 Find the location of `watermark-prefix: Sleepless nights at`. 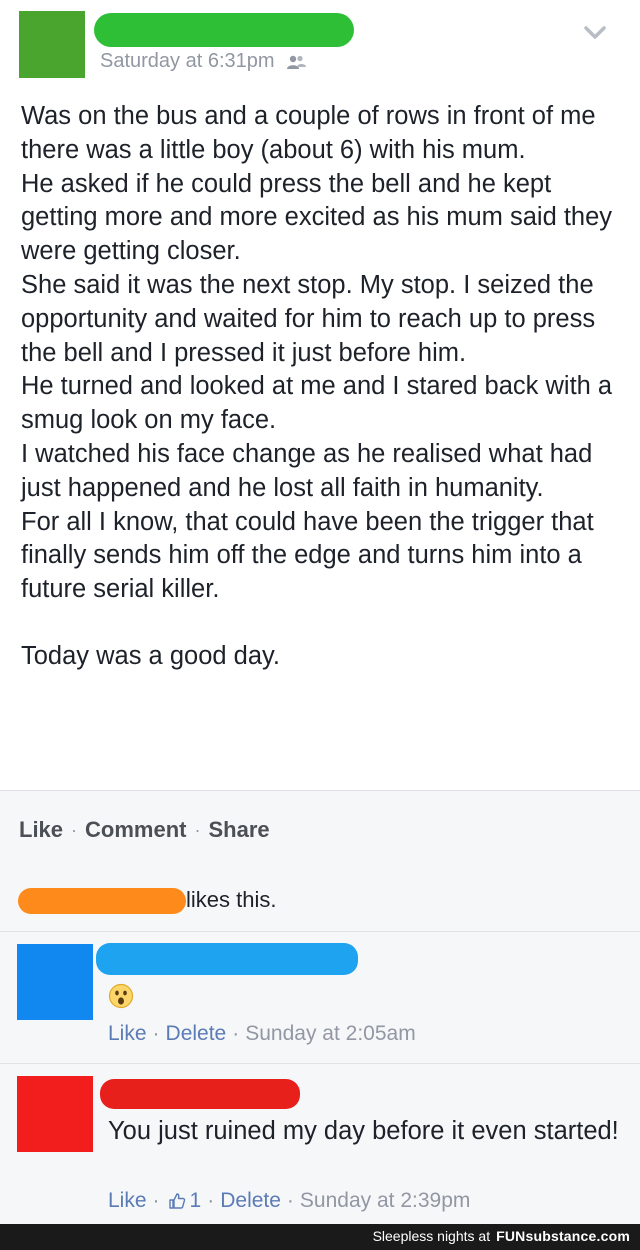

watermark-prefix: Sleepless nights at is located at coordinates (431, 1236).